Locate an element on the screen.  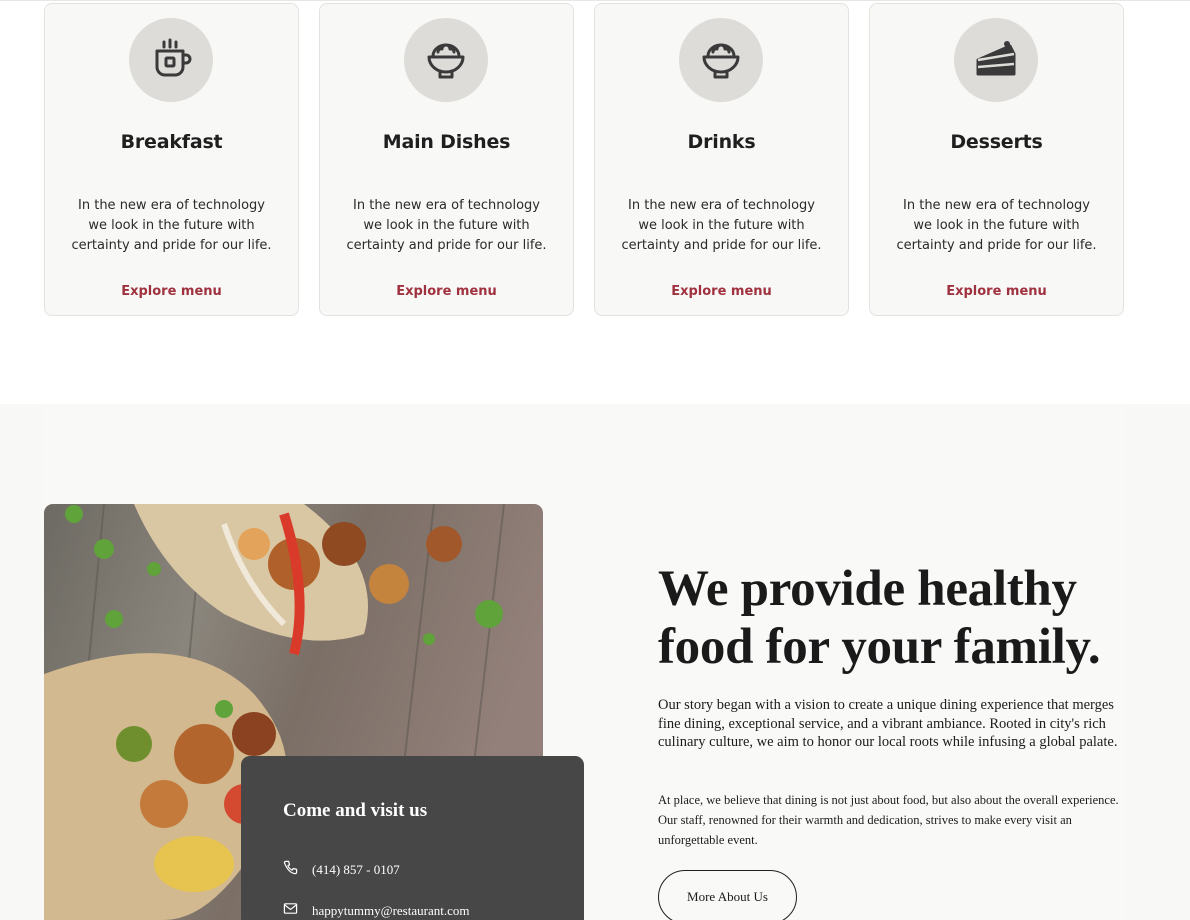
card-title: Drinks is located at coordinates (721, 142).